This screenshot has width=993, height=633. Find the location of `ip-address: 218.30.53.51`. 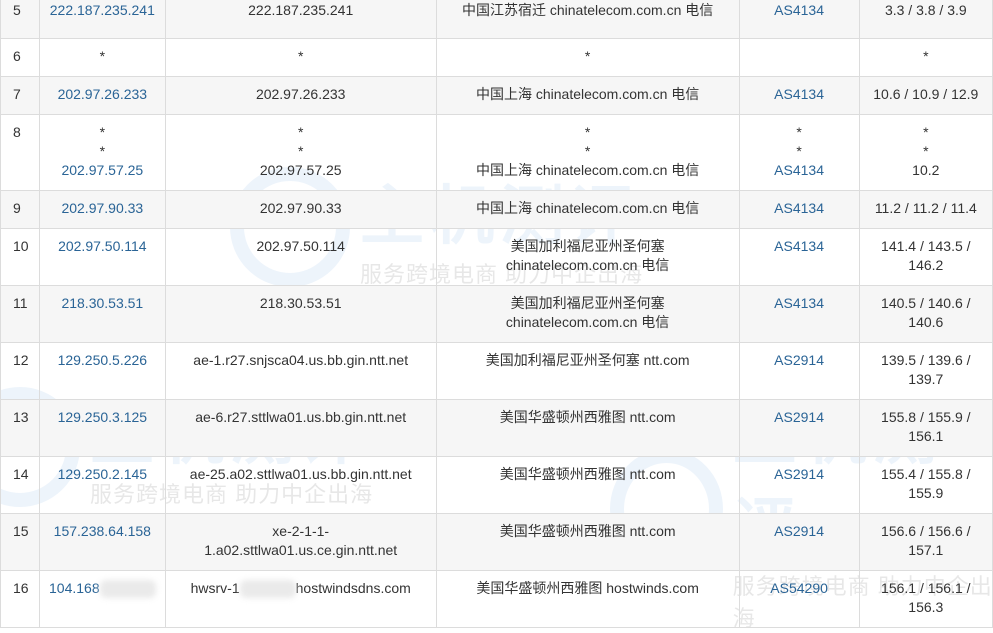

ip-address: 218.30.53.51 is located at coordinates (102, 314).